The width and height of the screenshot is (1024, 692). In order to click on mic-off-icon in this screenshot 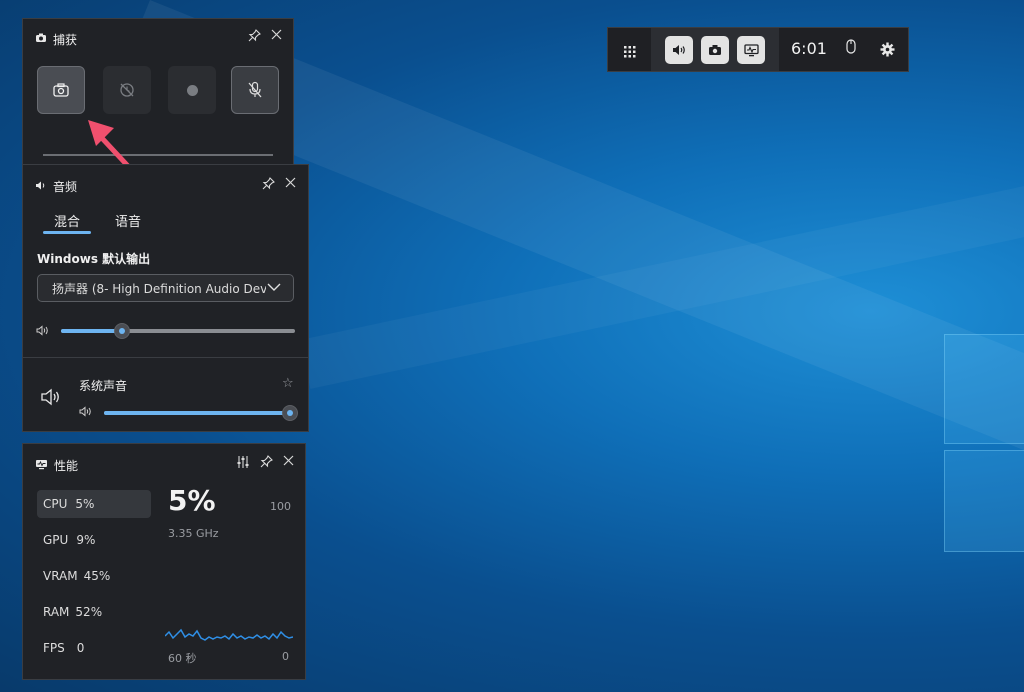, I will do `click(255, 89)`.